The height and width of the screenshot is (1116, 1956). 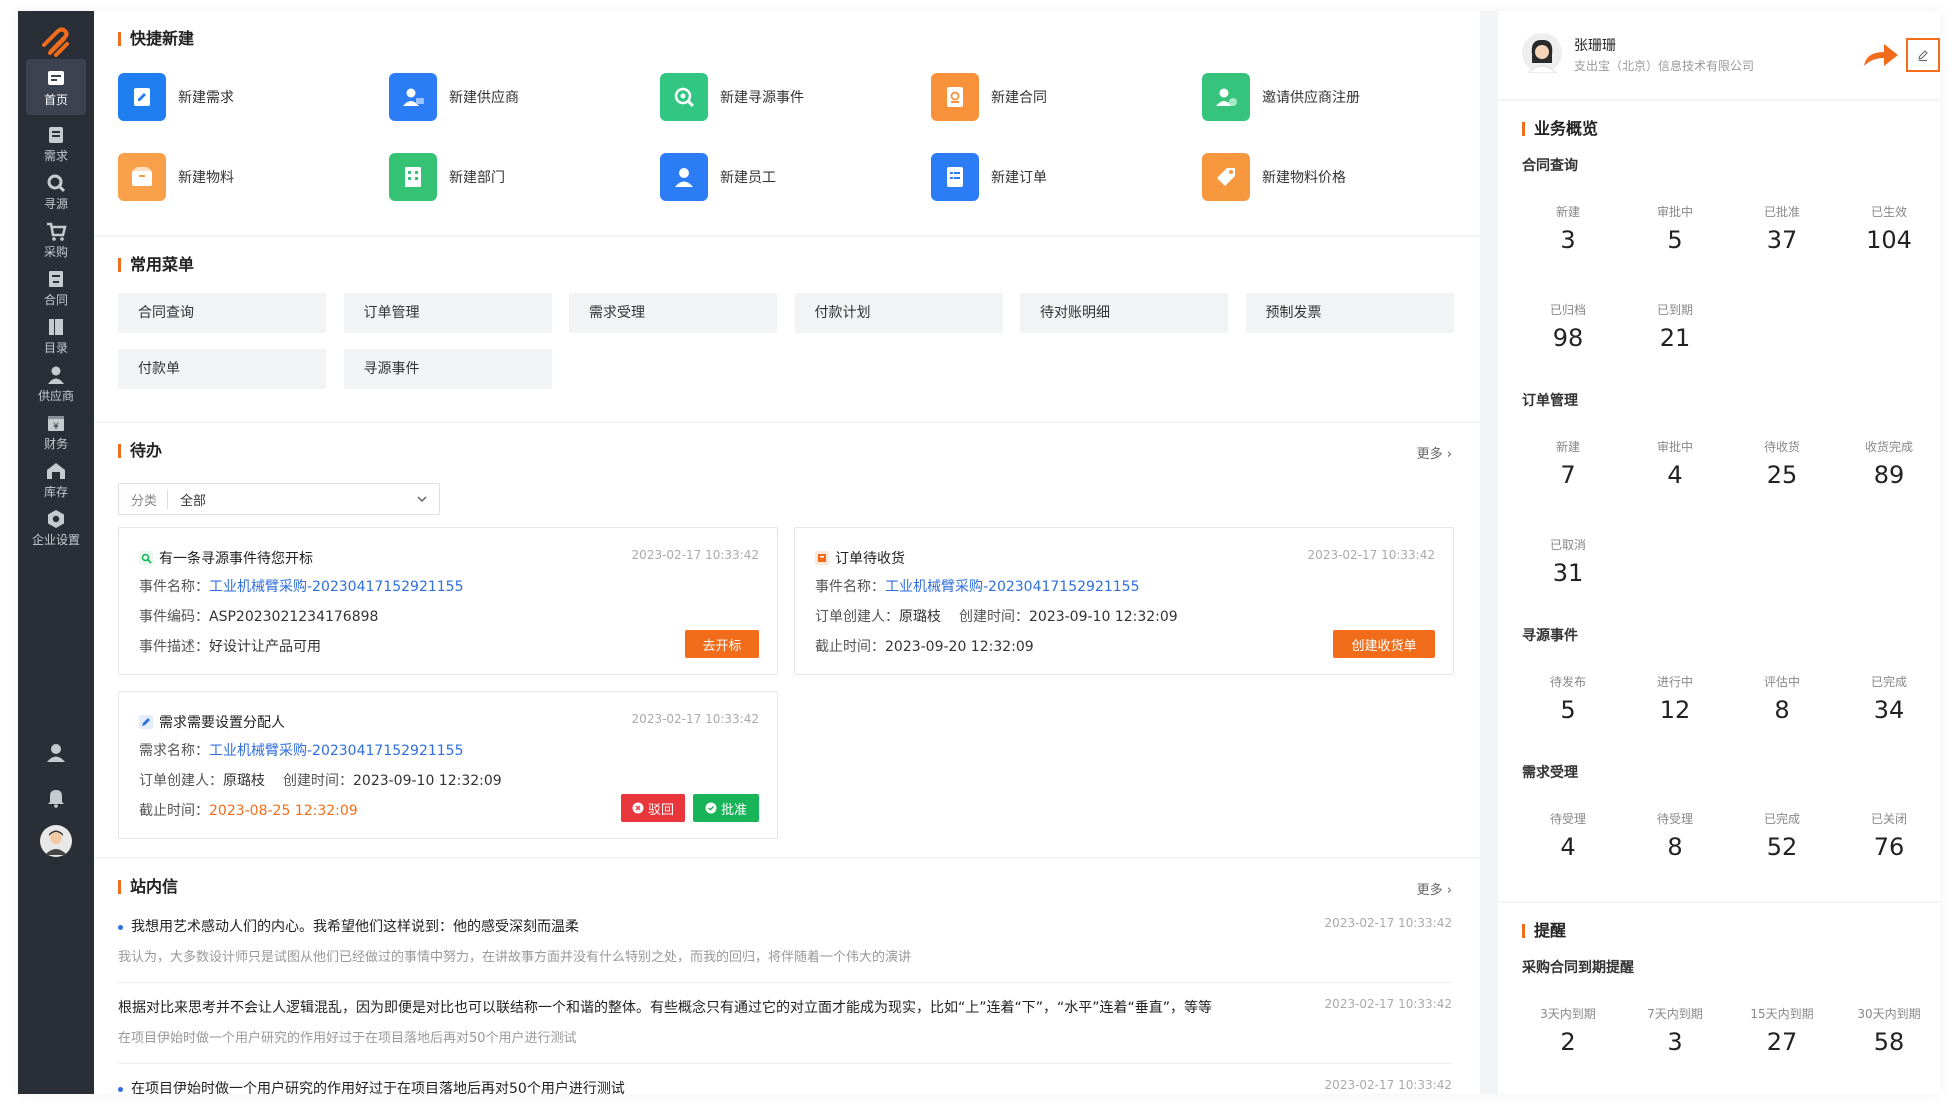 What do you see at coordinates (1675, 228) in the screenshot?
I see `stat-item: 审批中 5` at bounding box center [1675, 228].